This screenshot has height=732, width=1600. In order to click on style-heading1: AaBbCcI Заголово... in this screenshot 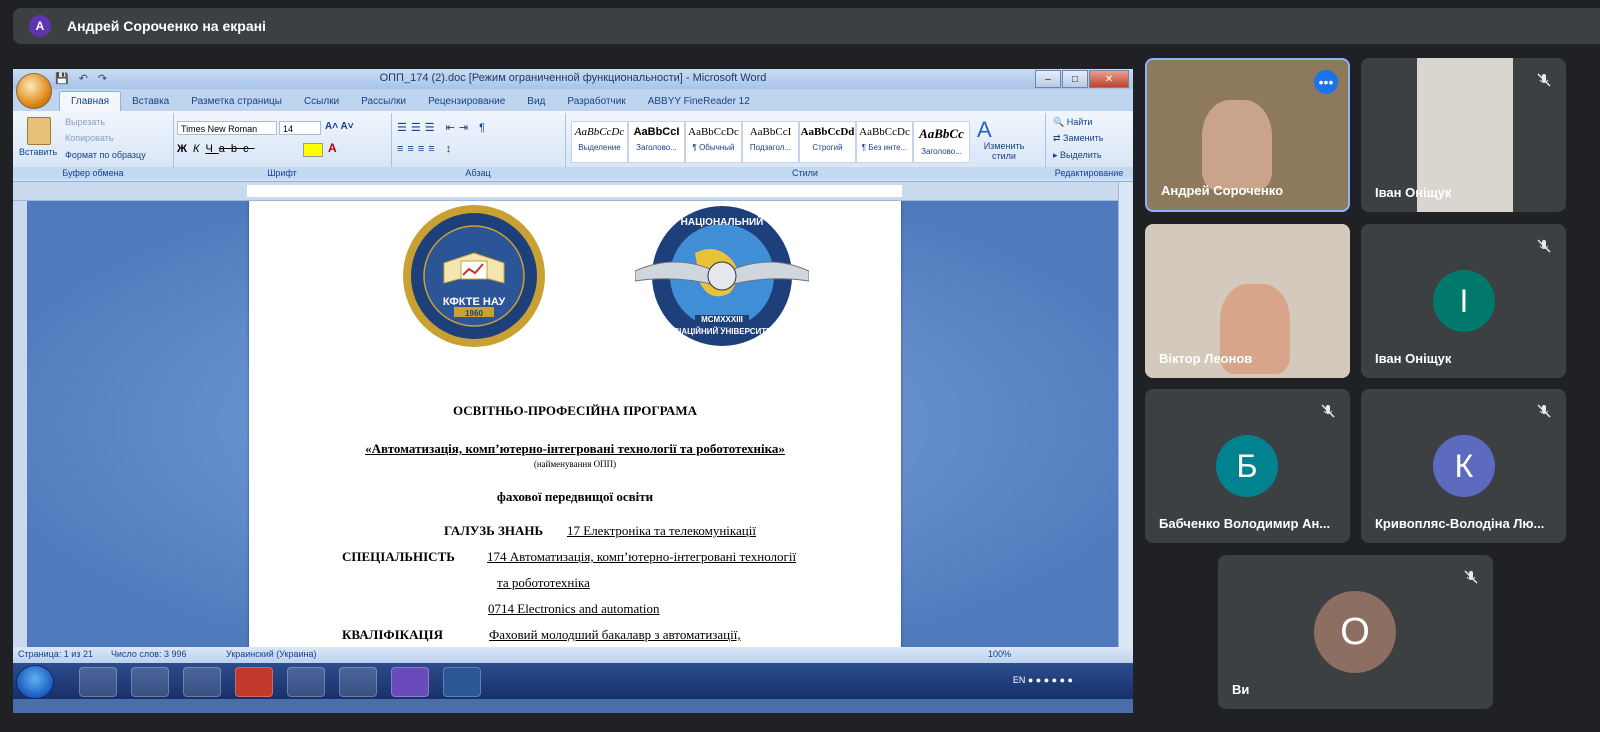, I will do `click(656, 142)`.